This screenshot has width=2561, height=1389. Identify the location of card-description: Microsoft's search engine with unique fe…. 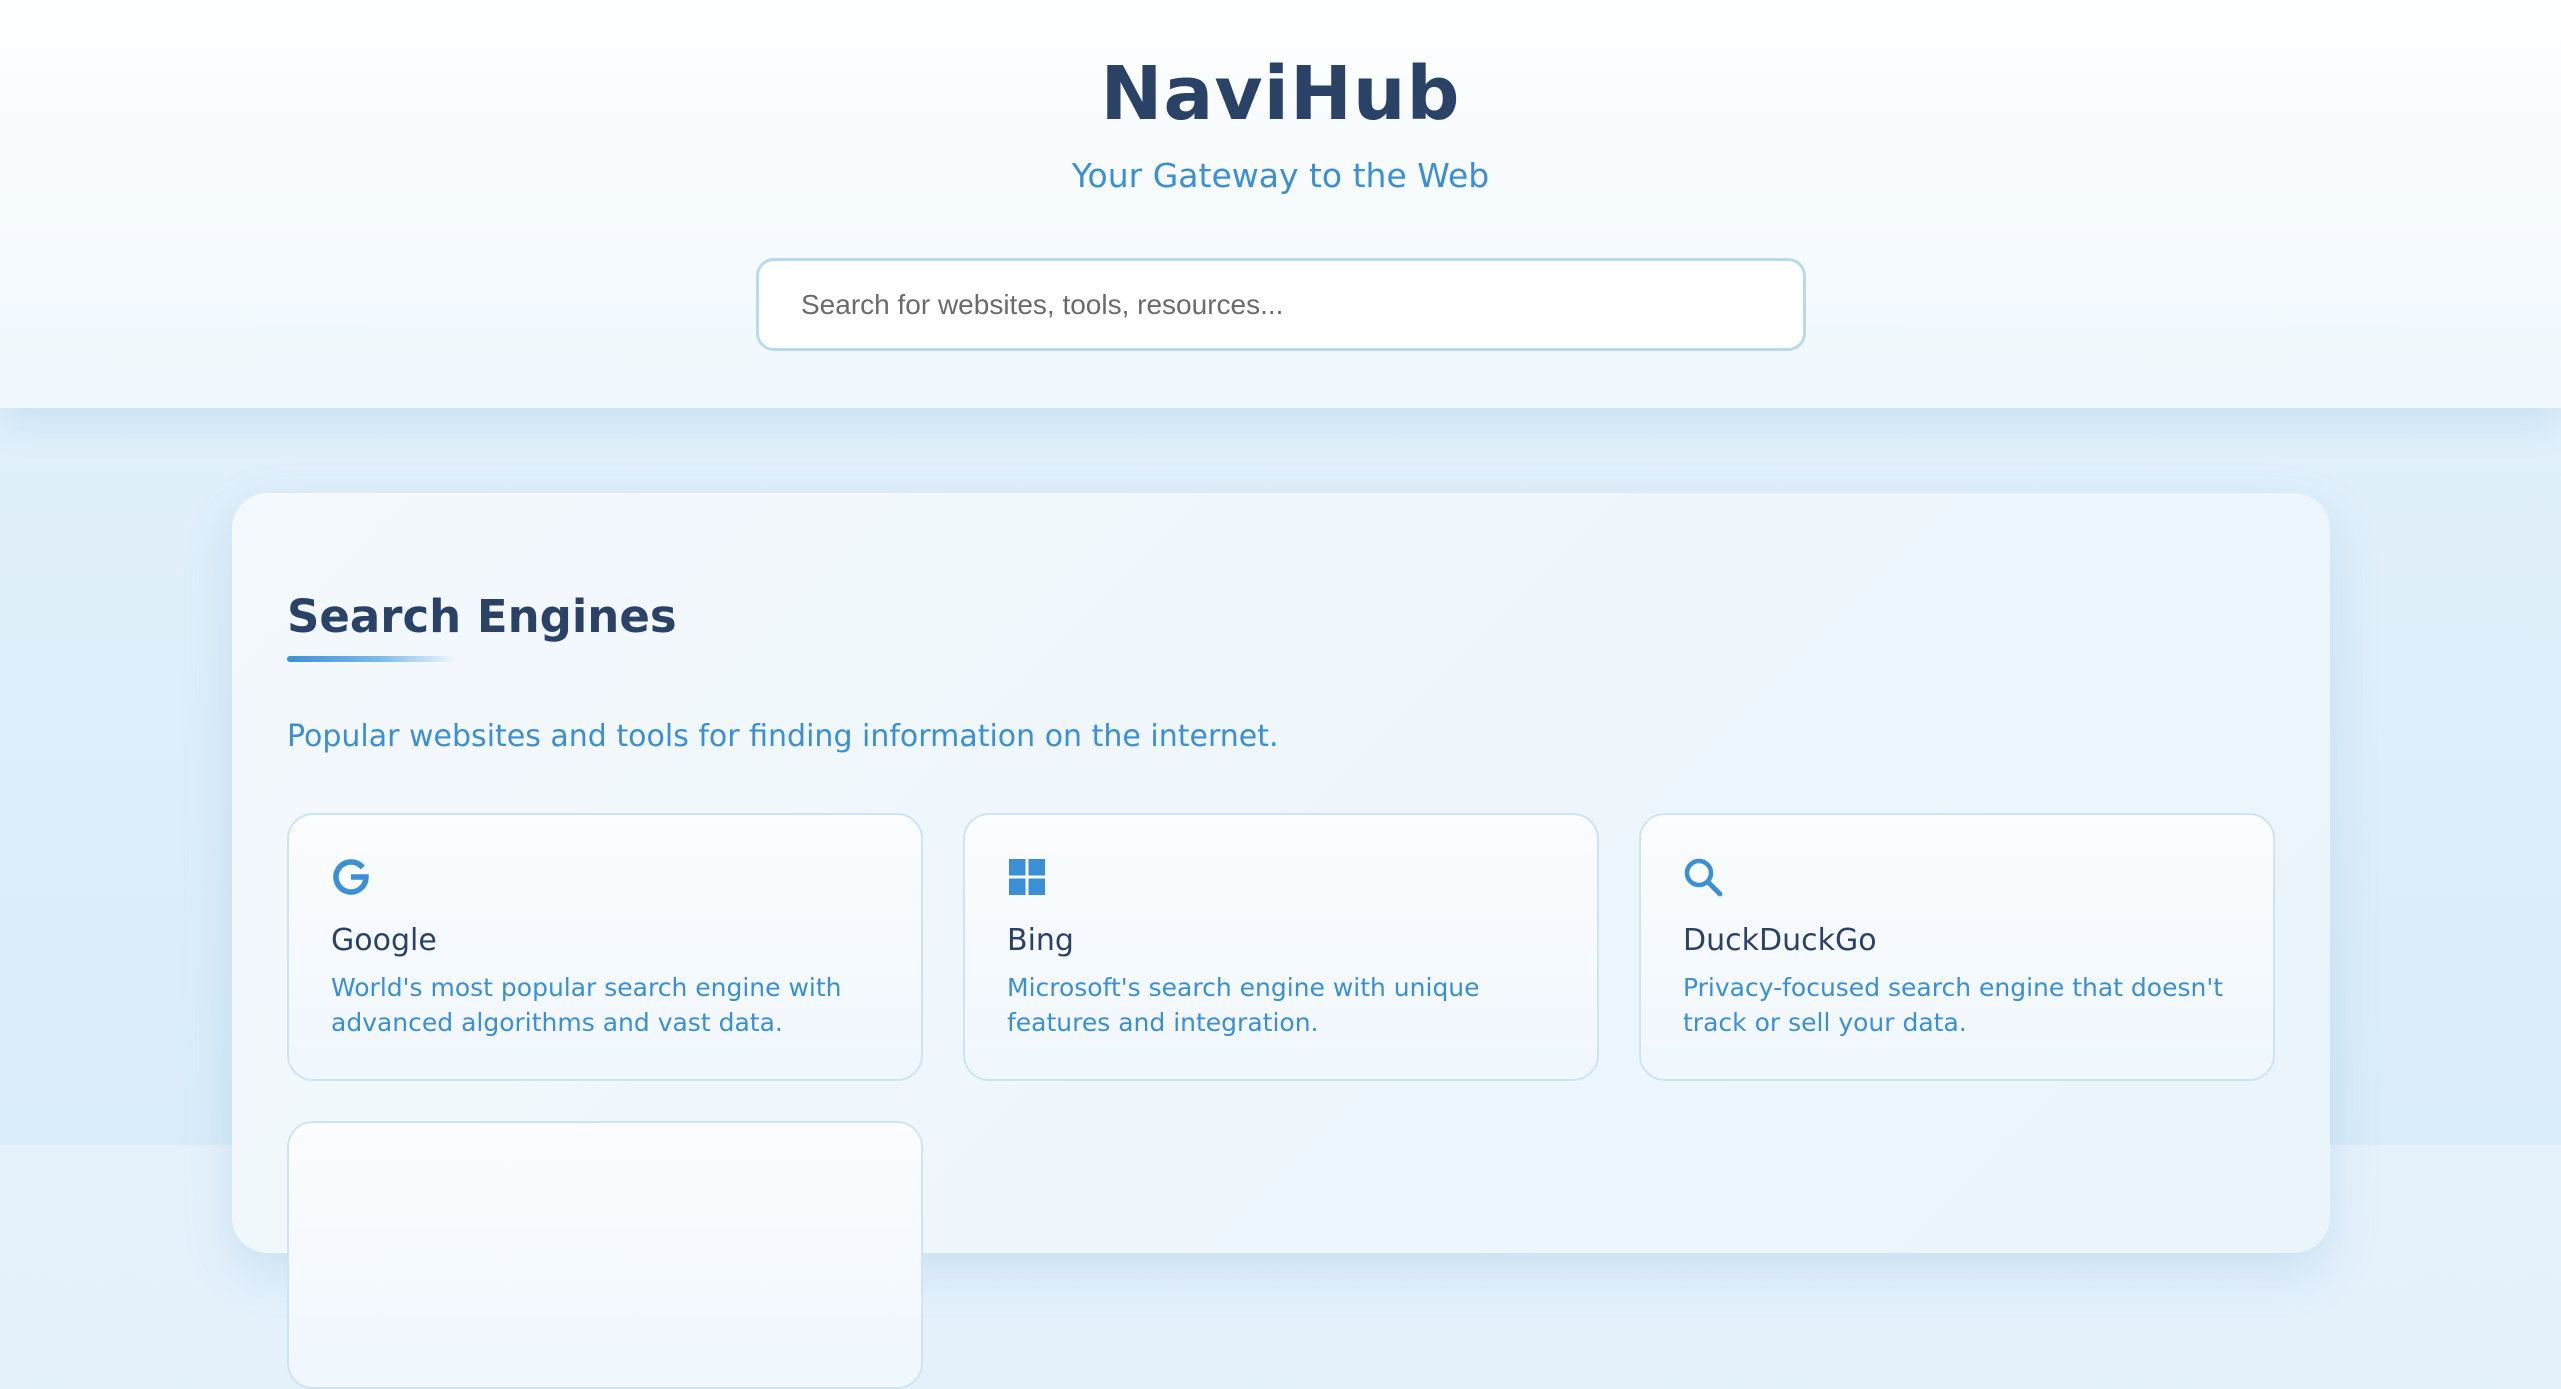
(1243, 1005).